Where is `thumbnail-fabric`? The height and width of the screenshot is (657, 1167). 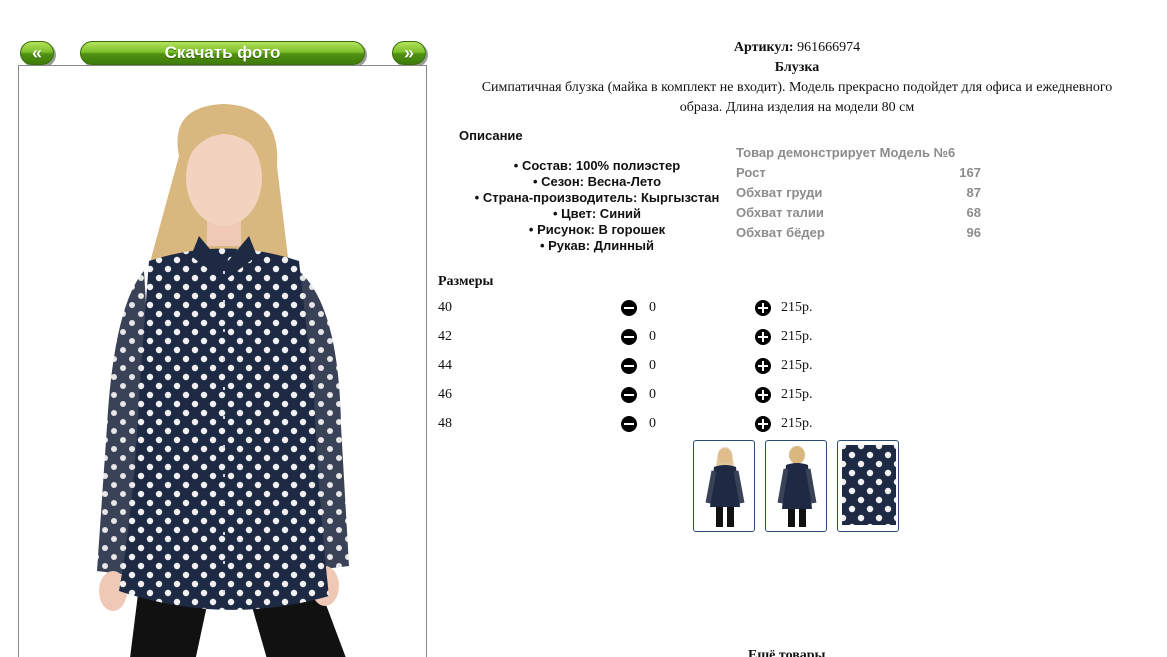 thumbnail-fabric is located at coordinates (868, 486).